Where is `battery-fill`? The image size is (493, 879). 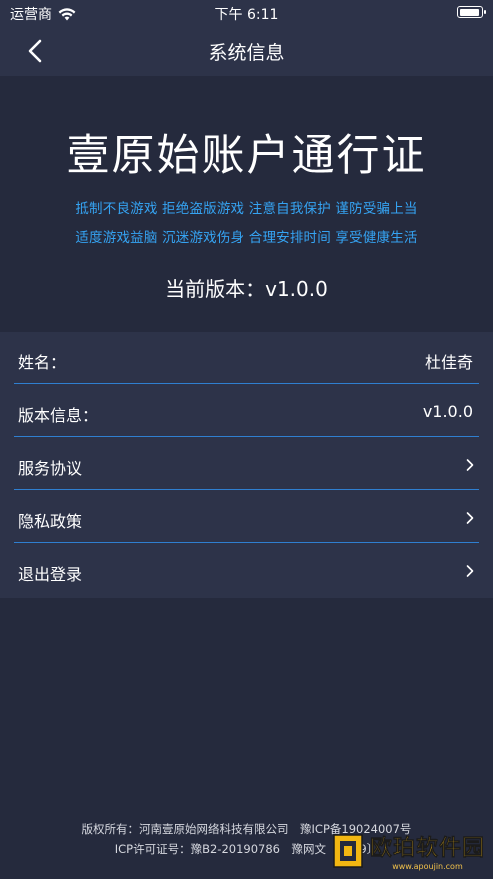 battery-fill is located at coordinates (469, 12).